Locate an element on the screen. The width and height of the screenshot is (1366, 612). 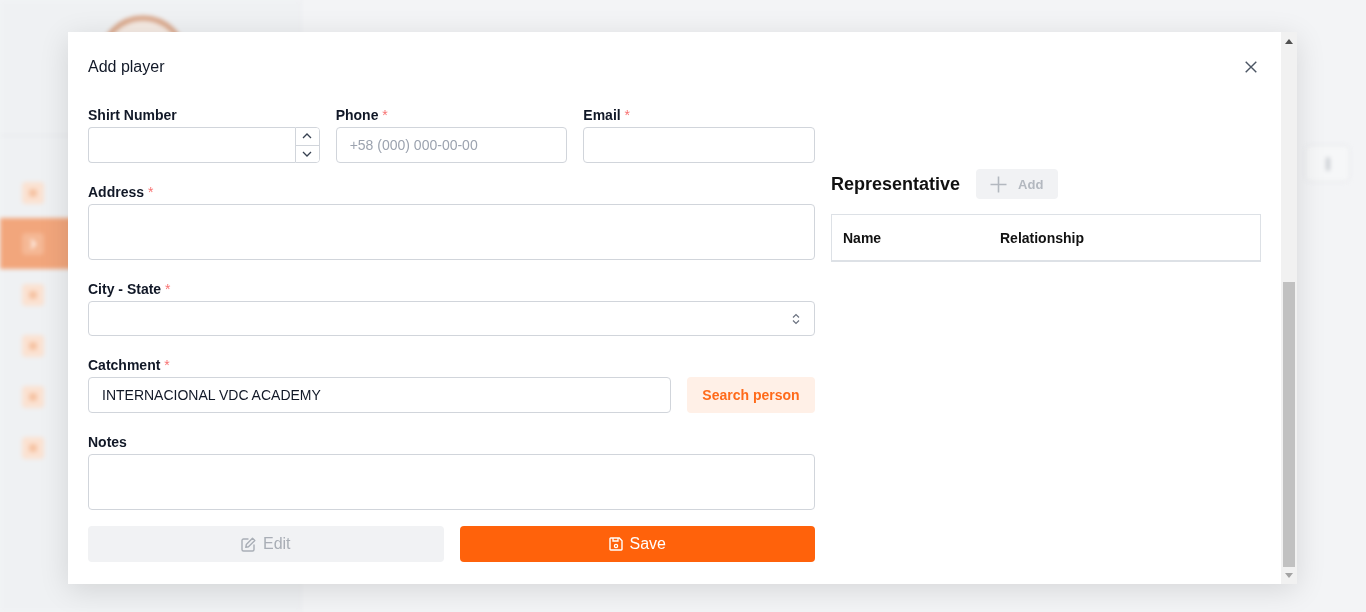
column-header: Name is located at coordinates (862, 237).